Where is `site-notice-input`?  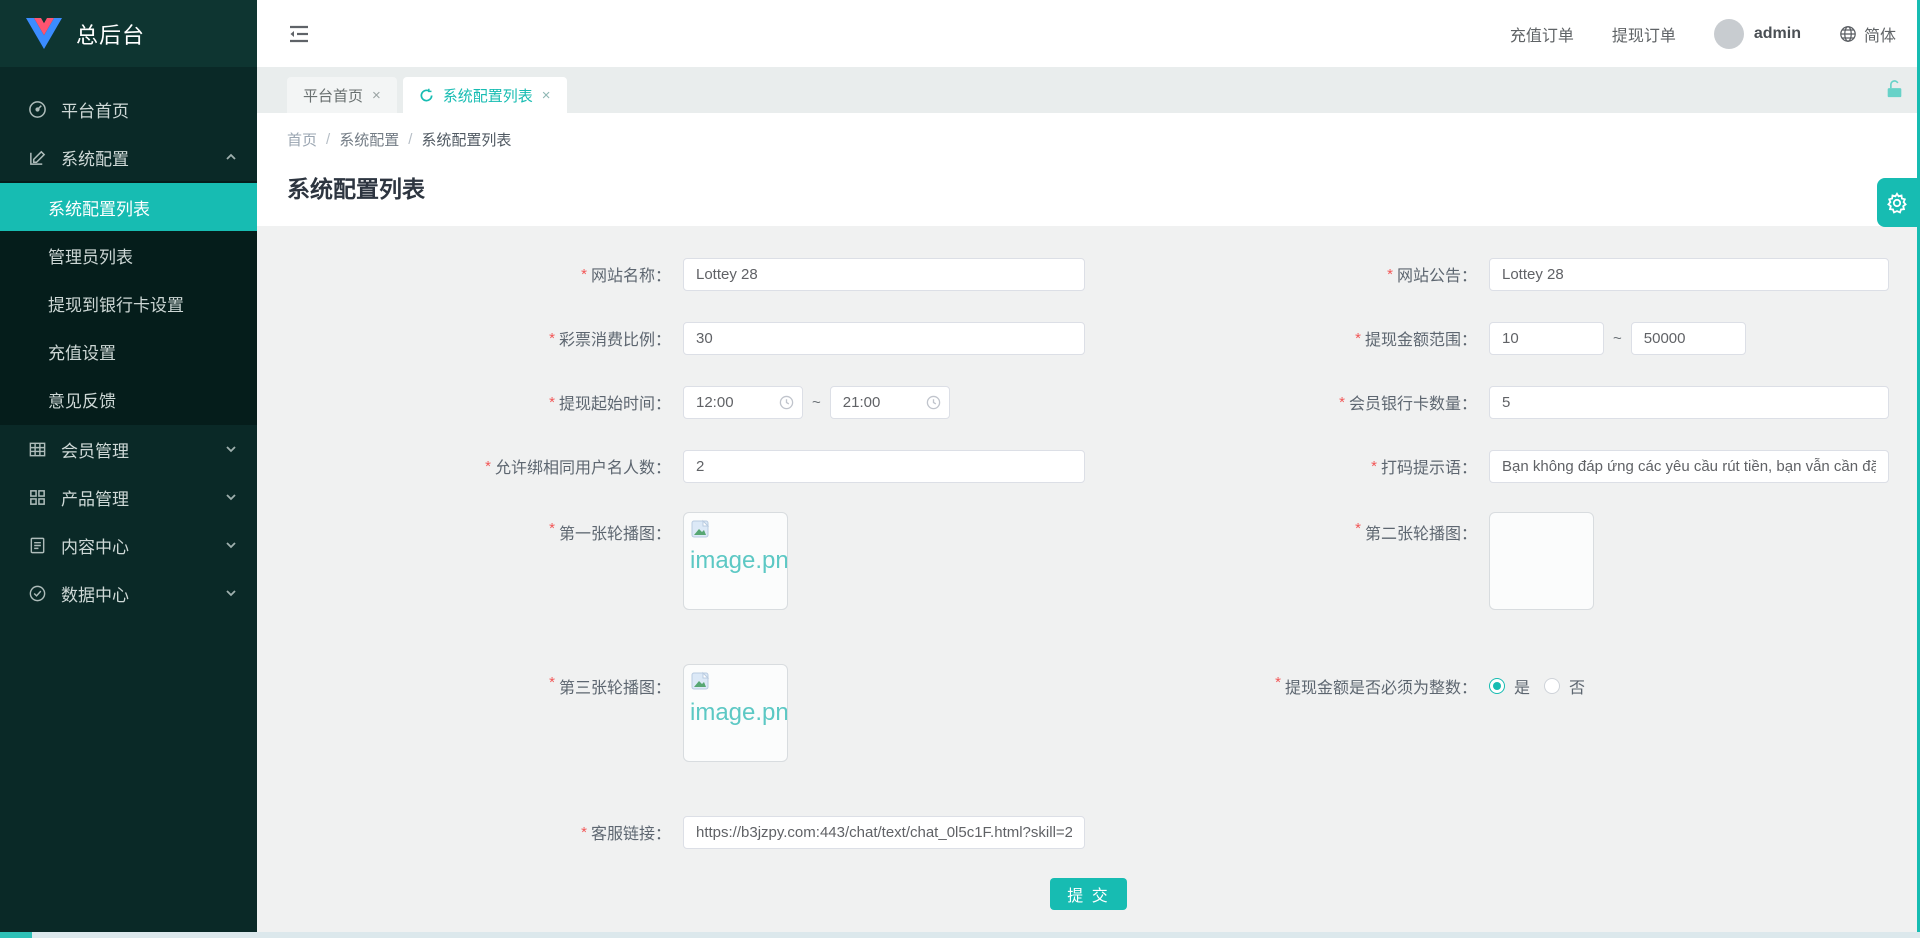
site-notice-input is located at coordinates (1689, 274).